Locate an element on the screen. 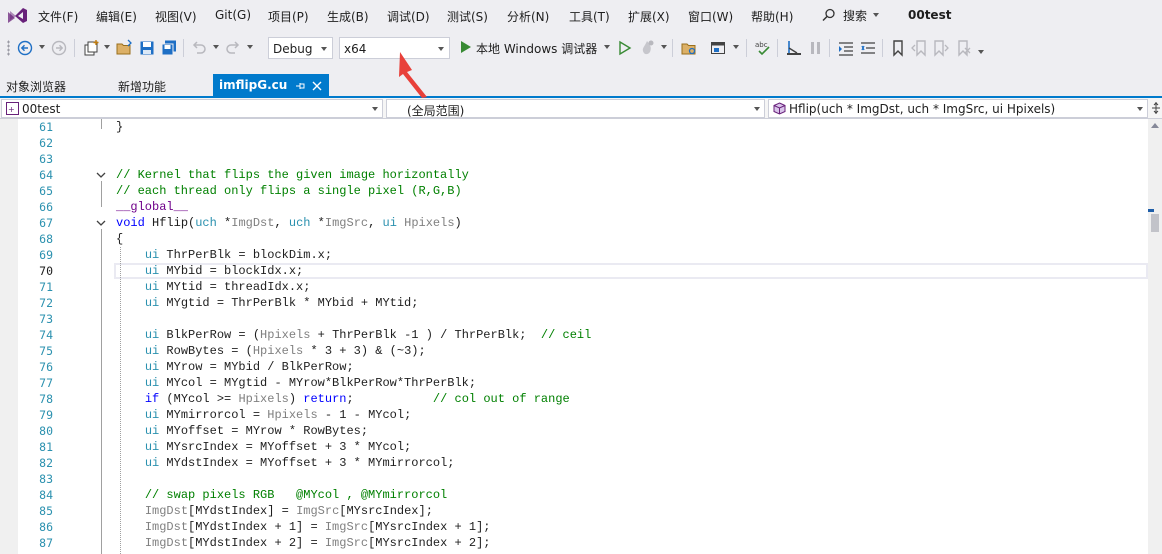 This screenshot has width=1162, height=554. menu-item: 项目(P) is located at coordinates (288, 16).